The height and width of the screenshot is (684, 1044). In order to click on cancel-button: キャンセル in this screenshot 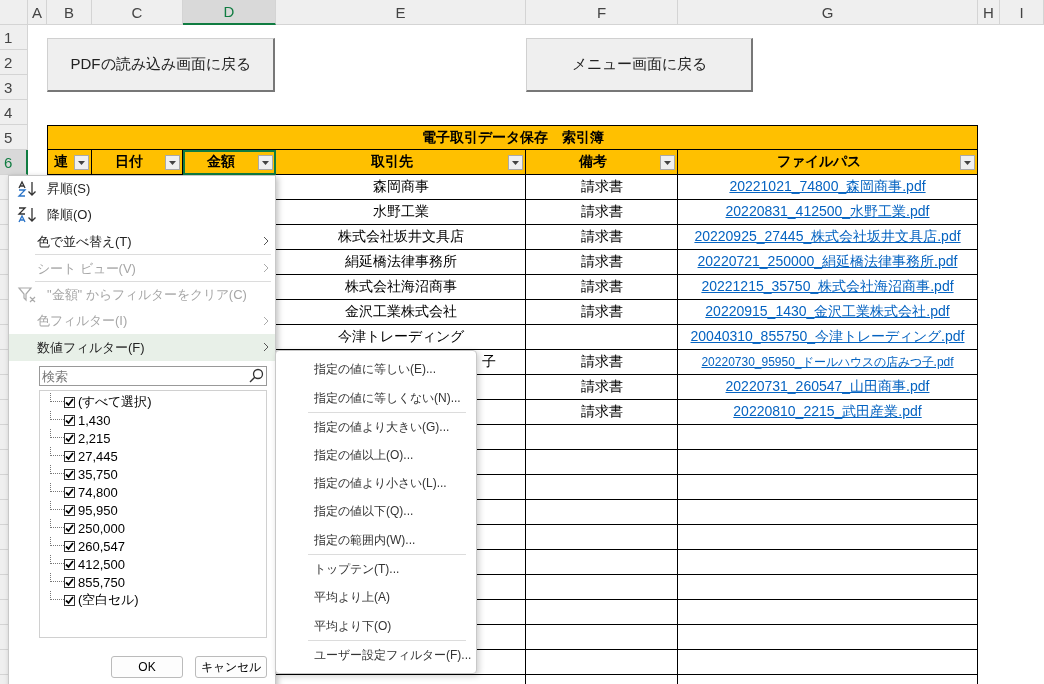, I will do `click(231, 667)`.